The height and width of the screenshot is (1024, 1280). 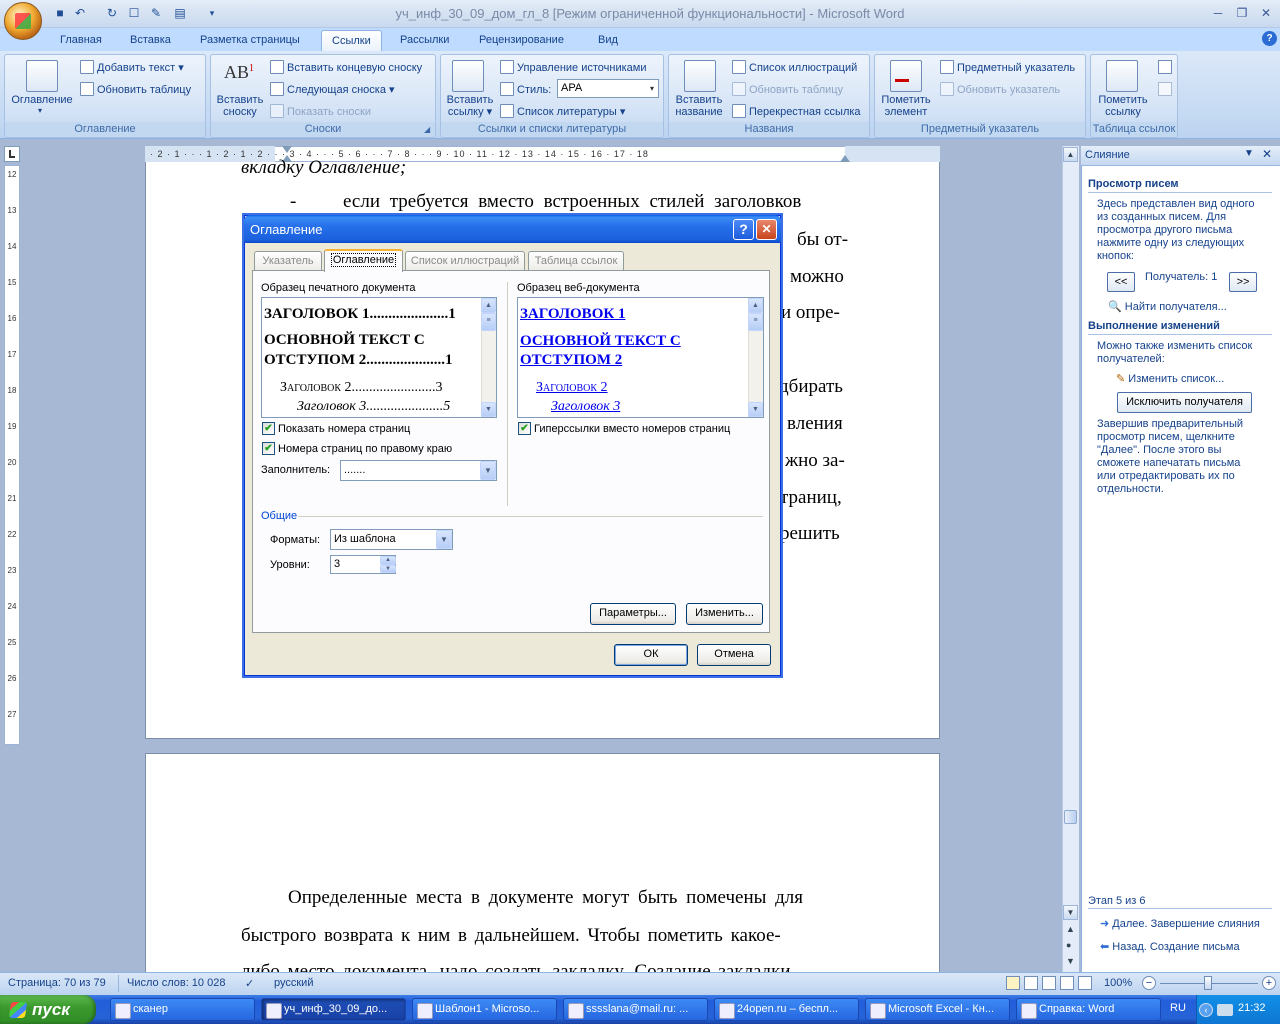 I want to click on language-indicator: RU, so click(x=1178, y=1008).